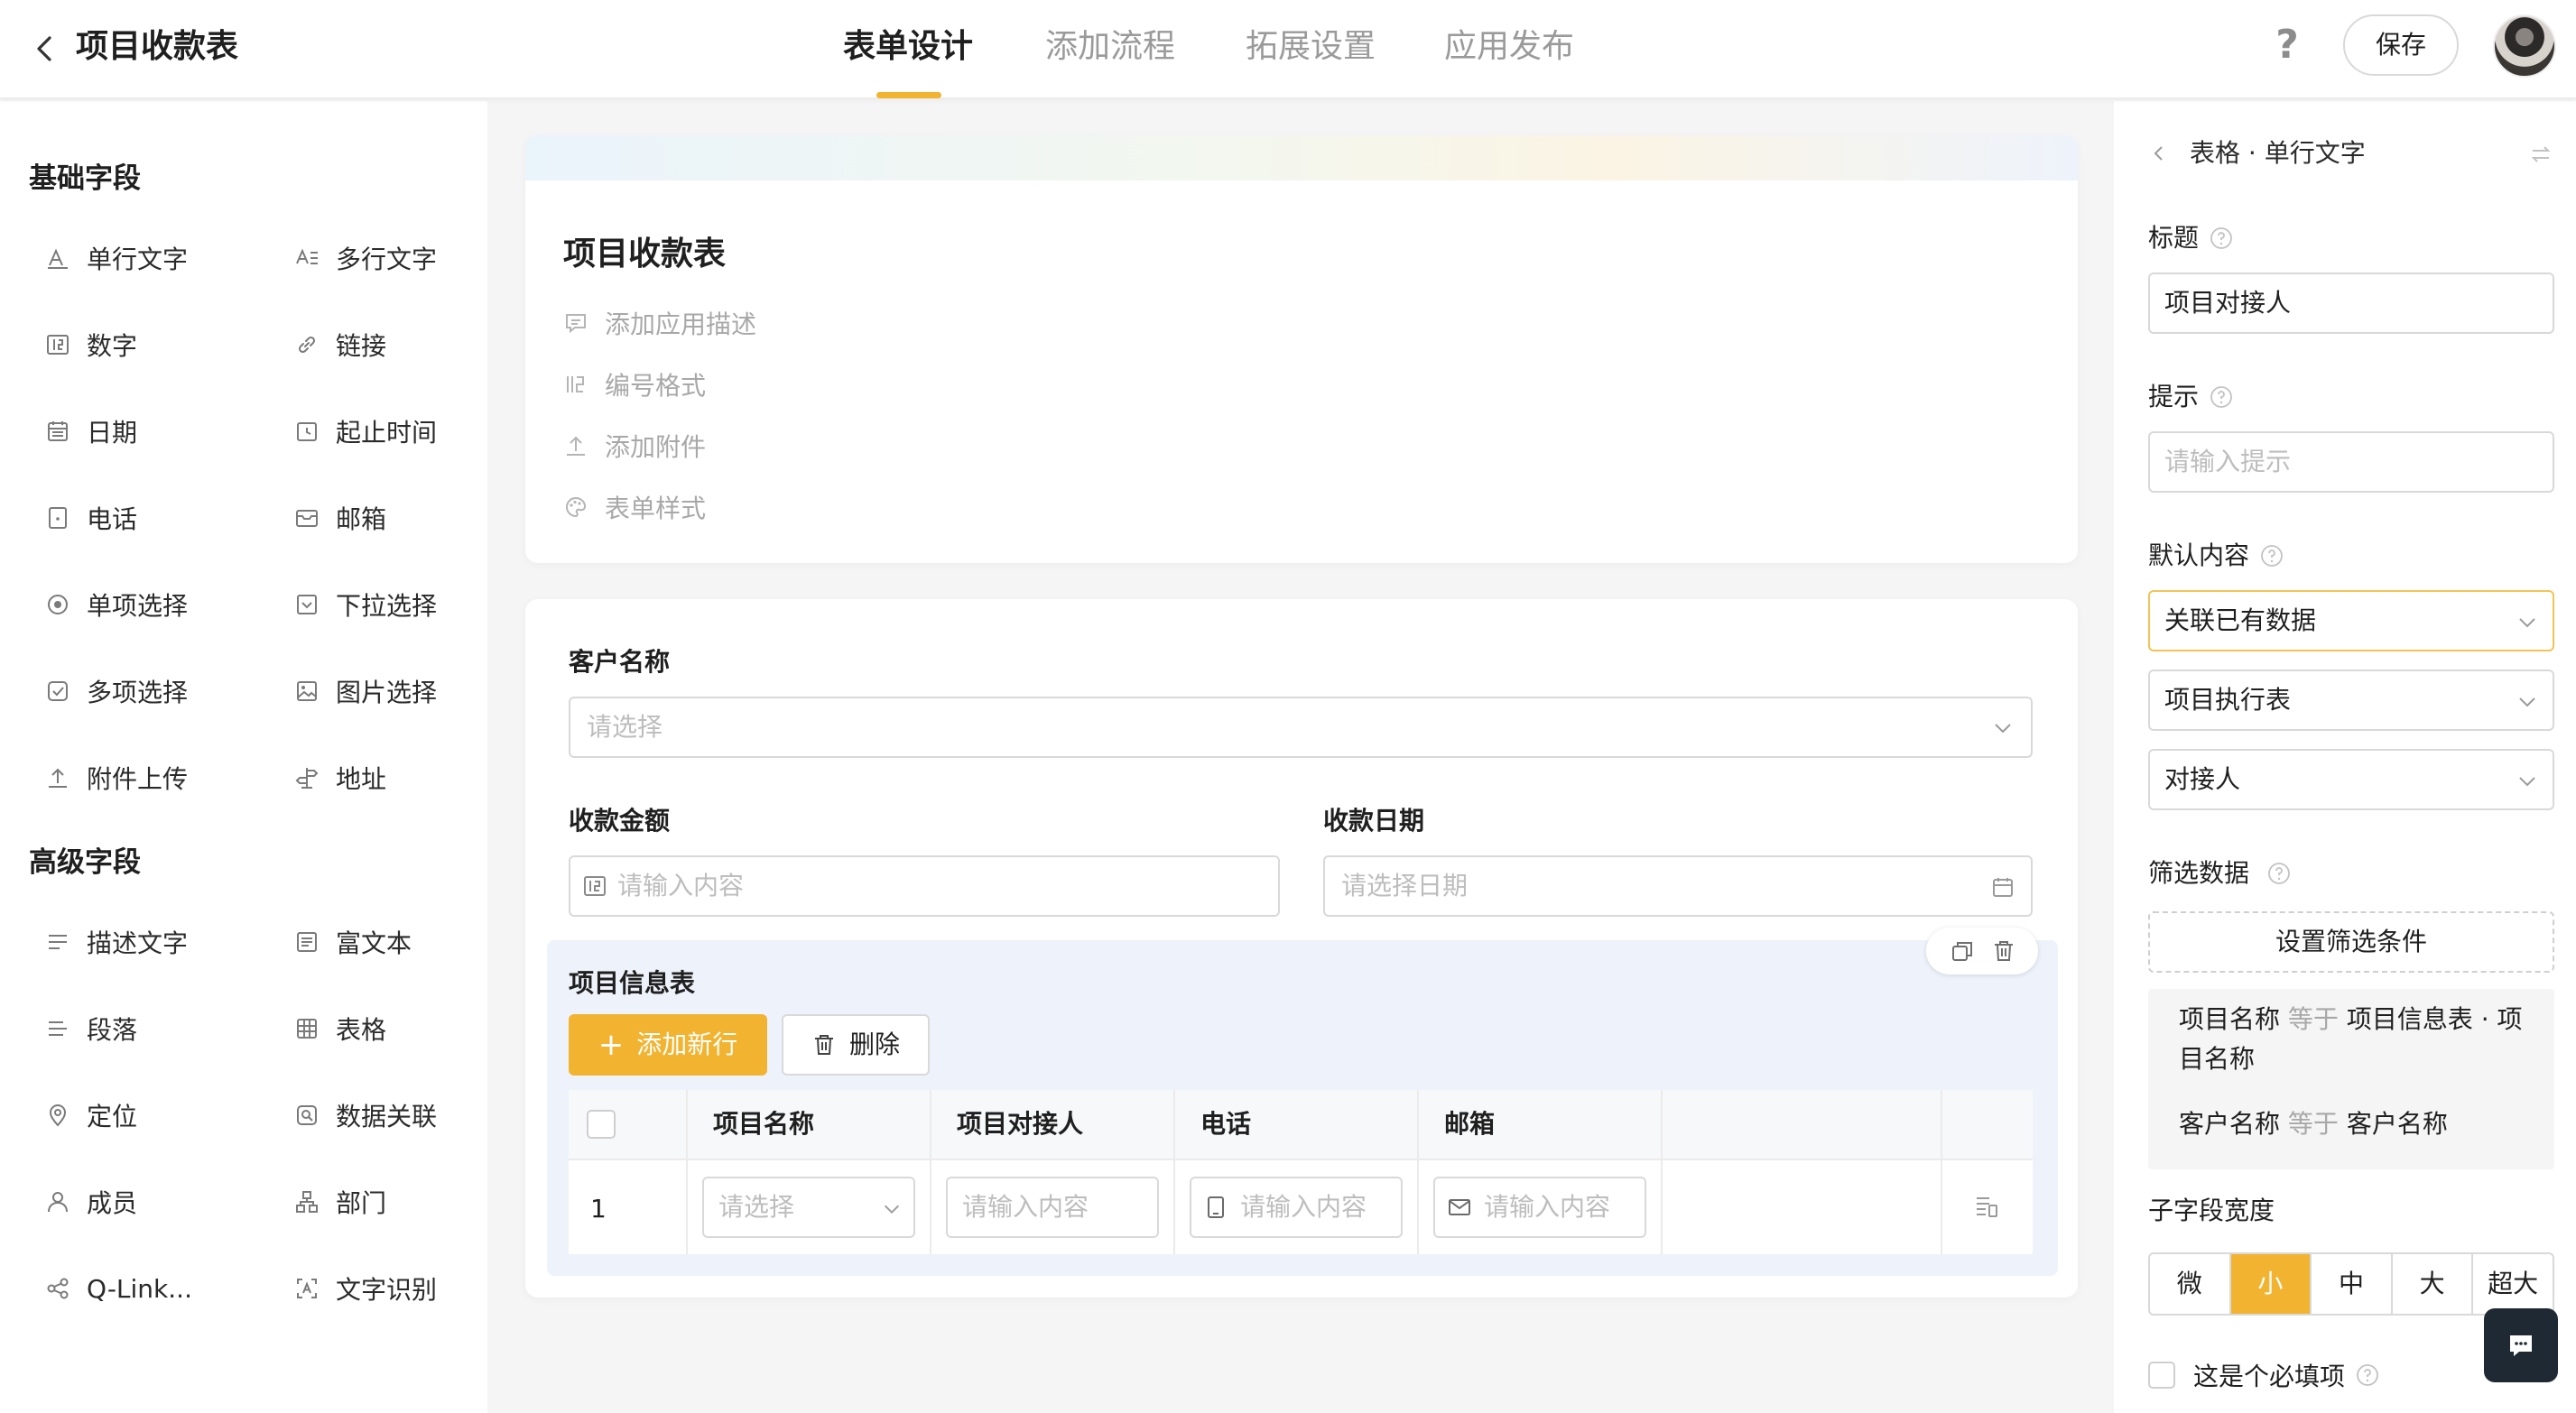  Describe the element at coordinates (402, 258) in the screenshot. I see `field-multi-line-text: 多行文字` at that location.